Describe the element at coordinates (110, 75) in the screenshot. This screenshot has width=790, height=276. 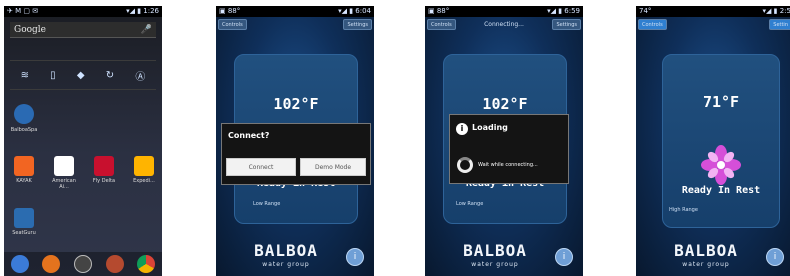
I see `sync-icon: ↻` at that location.